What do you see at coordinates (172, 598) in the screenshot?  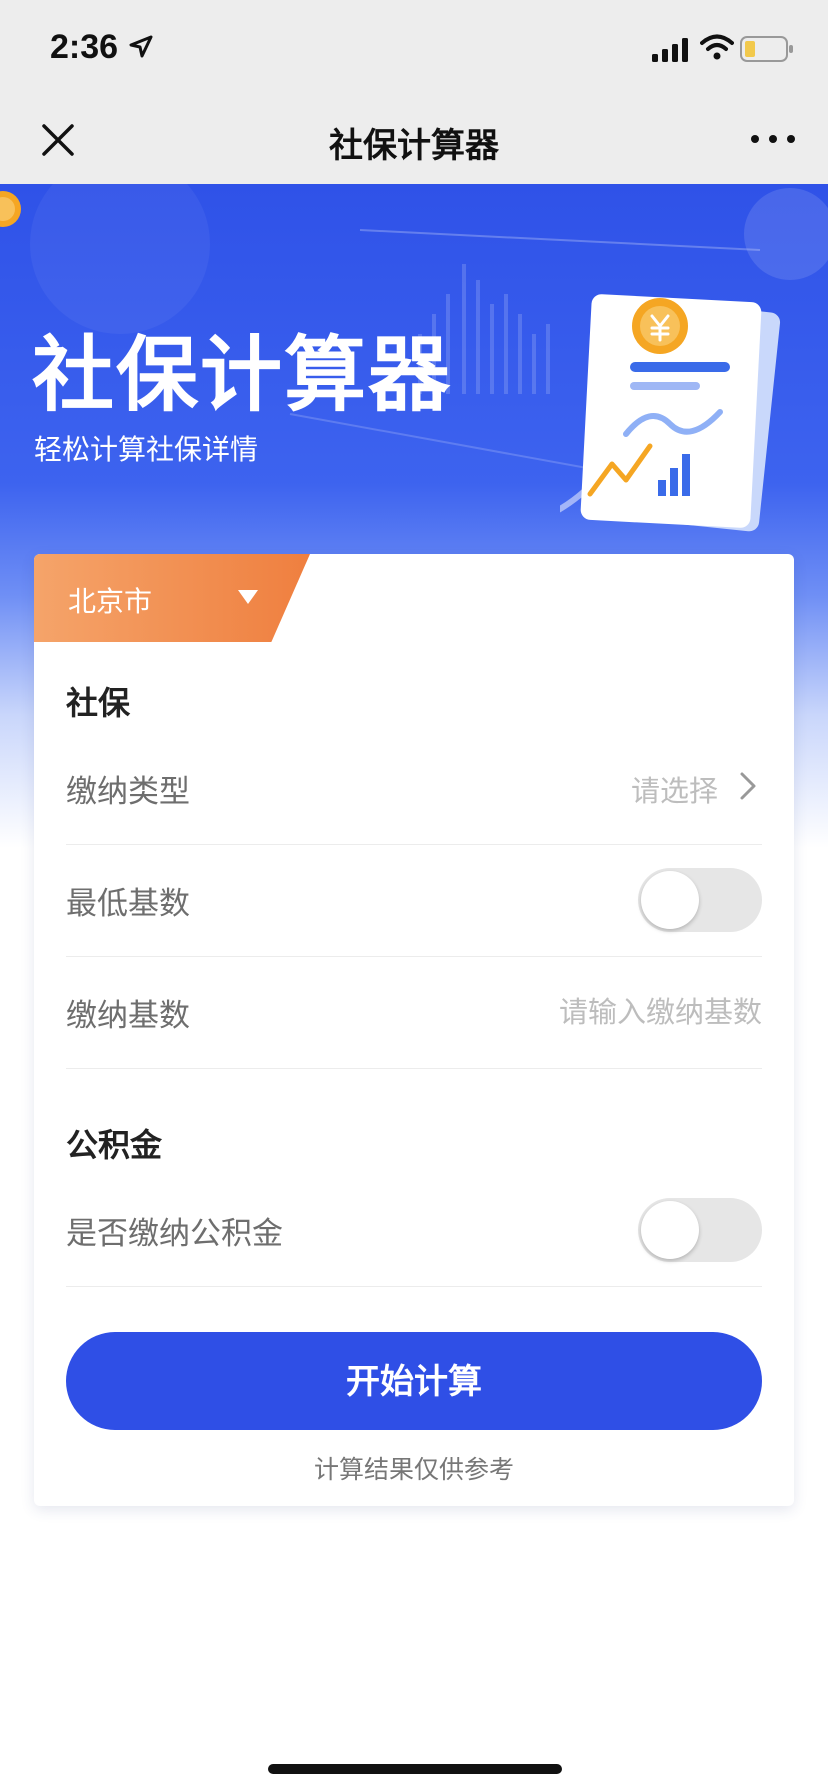 I see `city-selector: 北京市` at bounding box center [172, 598].